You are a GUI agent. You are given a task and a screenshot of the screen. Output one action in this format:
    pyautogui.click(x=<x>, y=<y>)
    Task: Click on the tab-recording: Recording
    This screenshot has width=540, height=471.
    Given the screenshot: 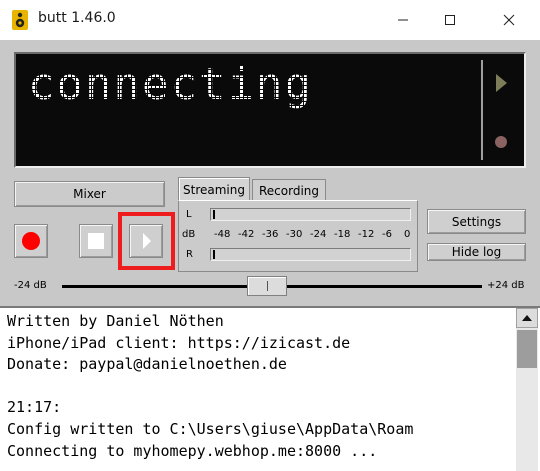 What is the action you would take?
    pyautogui.click(x=289, y=190)
    